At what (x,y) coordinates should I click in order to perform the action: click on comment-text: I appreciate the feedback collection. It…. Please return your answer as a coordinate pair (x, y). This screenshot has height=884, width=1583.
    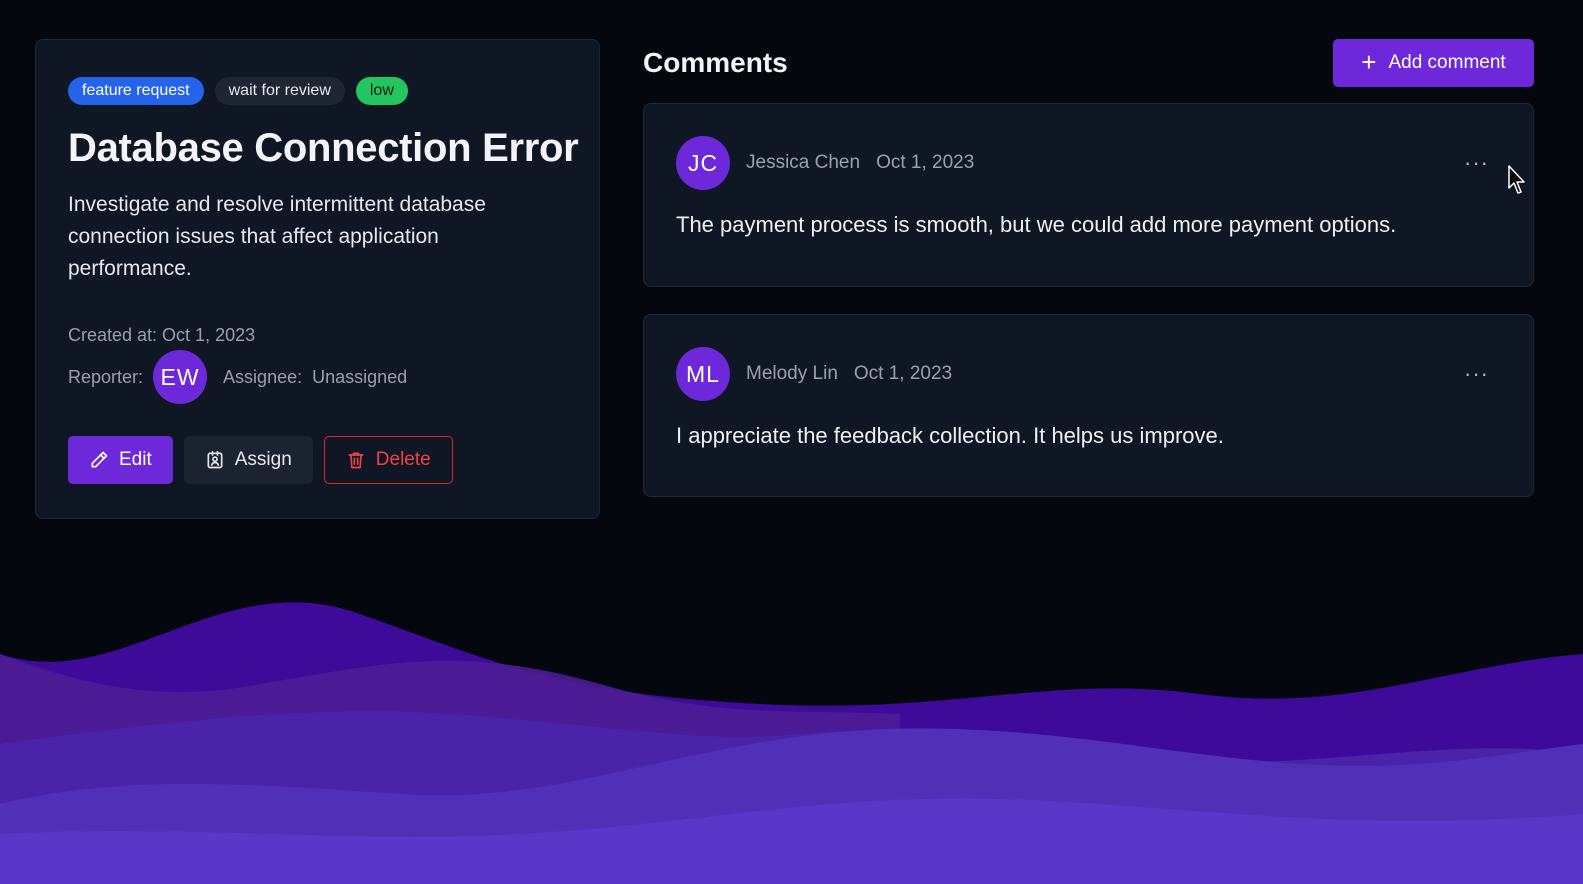
    Looking at the image, I should click on (950, 435).